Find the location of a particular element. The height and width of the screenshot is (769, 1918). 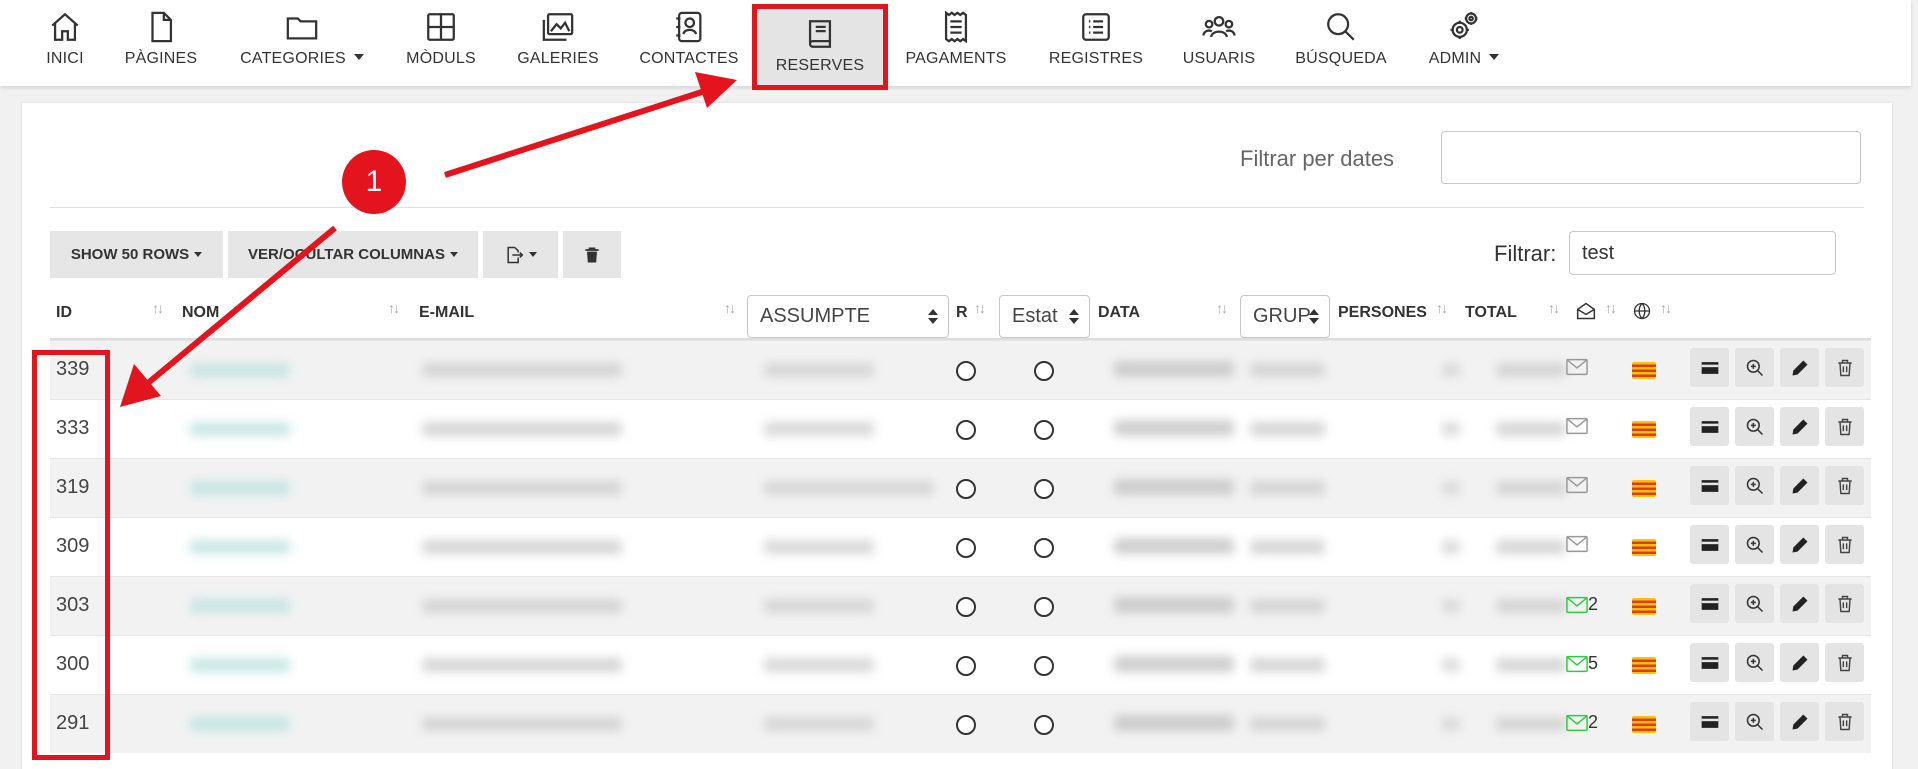

step-number-badge: 1 is located at coordinates (374, 182).